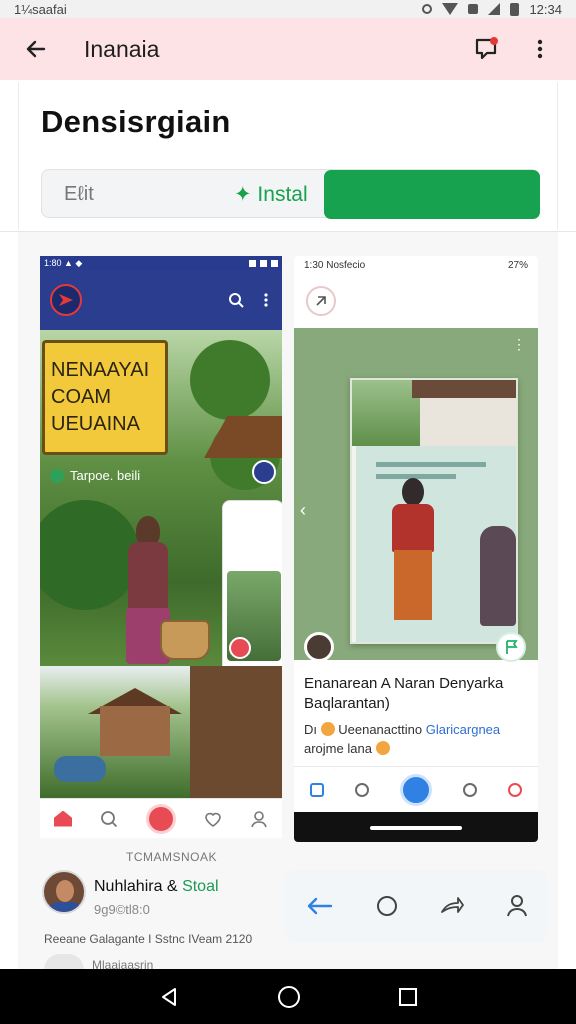  Describe the element at coordinates (105, 397) in the screenshot. I see `sign-board: NENAAYAI COAM UEUAINA` at that location.